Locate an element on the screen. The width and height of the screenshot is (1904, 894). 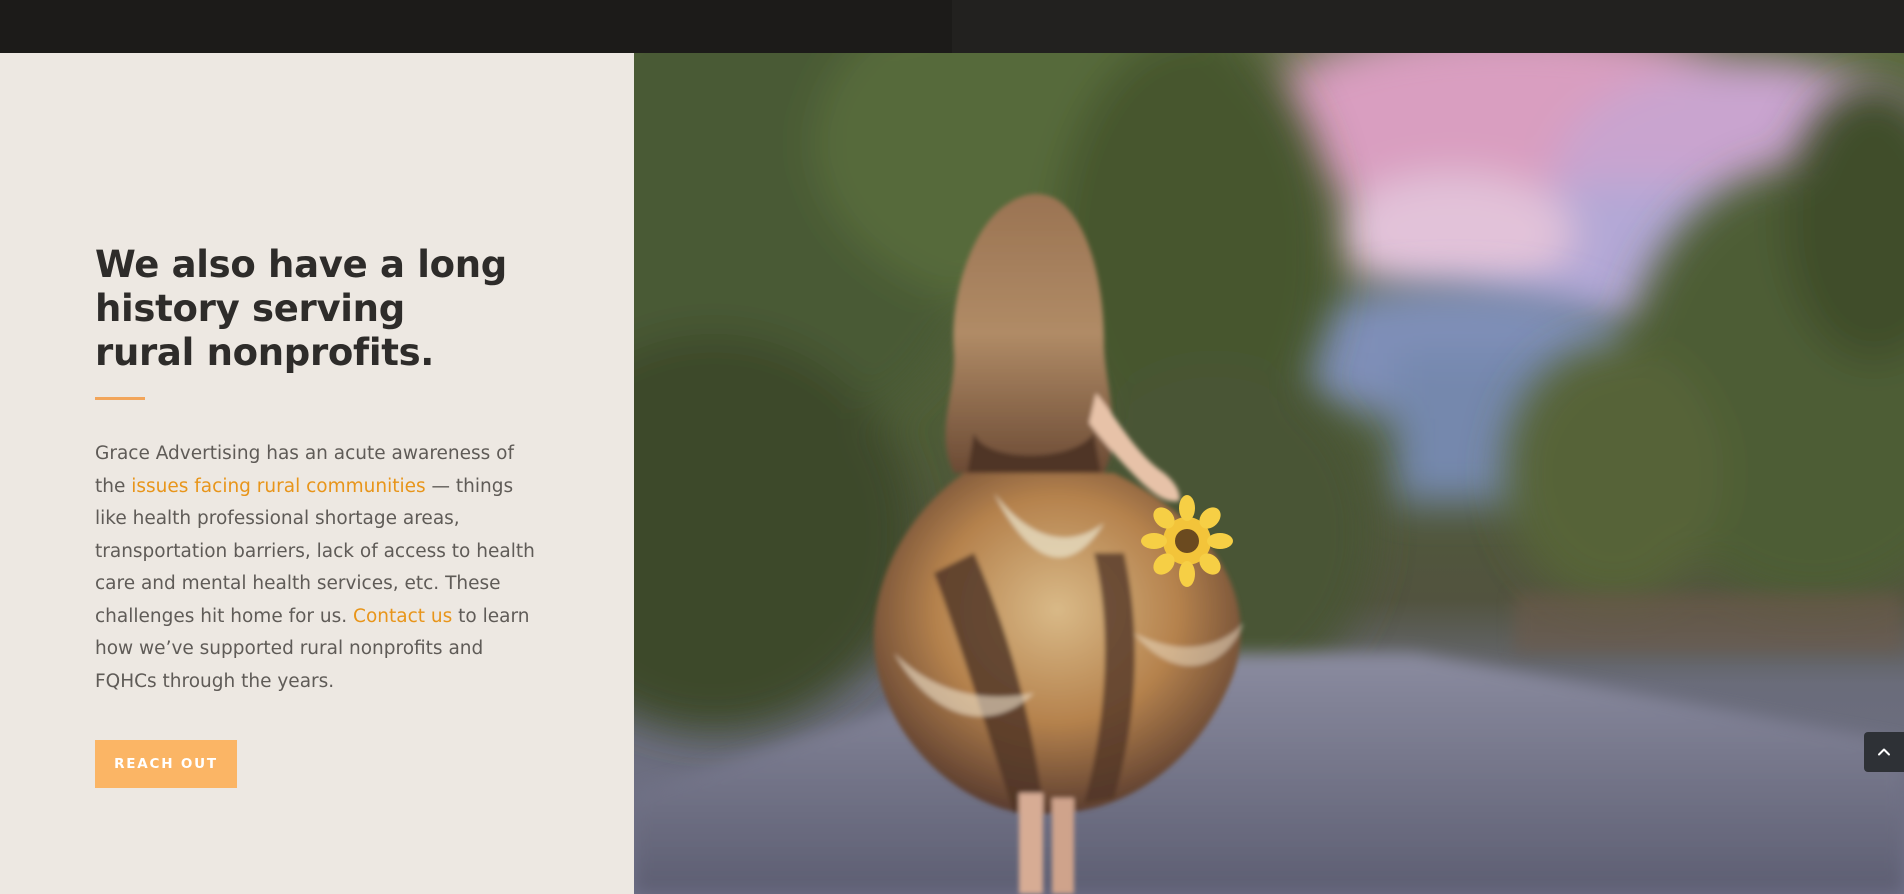
heading-divider is located at coordinates (120, 398).